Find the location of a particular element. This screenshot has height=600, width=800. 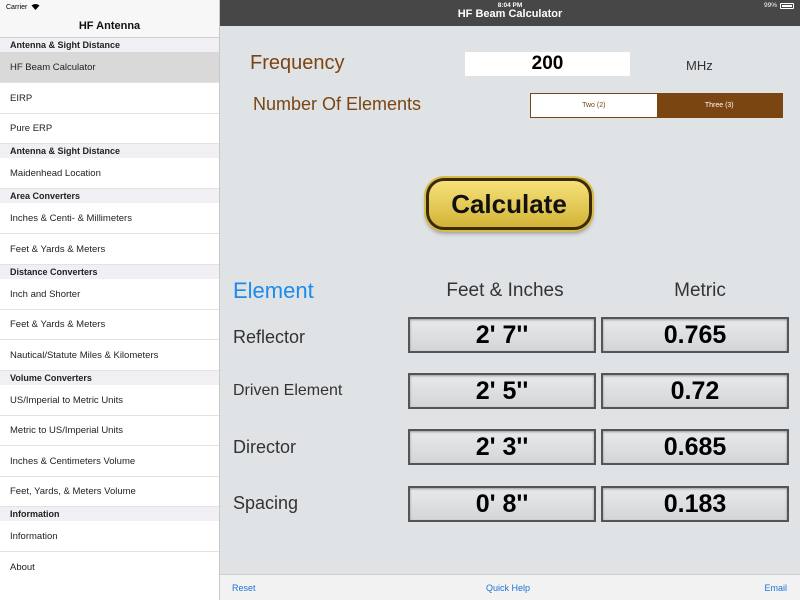

battery-icon is located at coordinates (787, 5).